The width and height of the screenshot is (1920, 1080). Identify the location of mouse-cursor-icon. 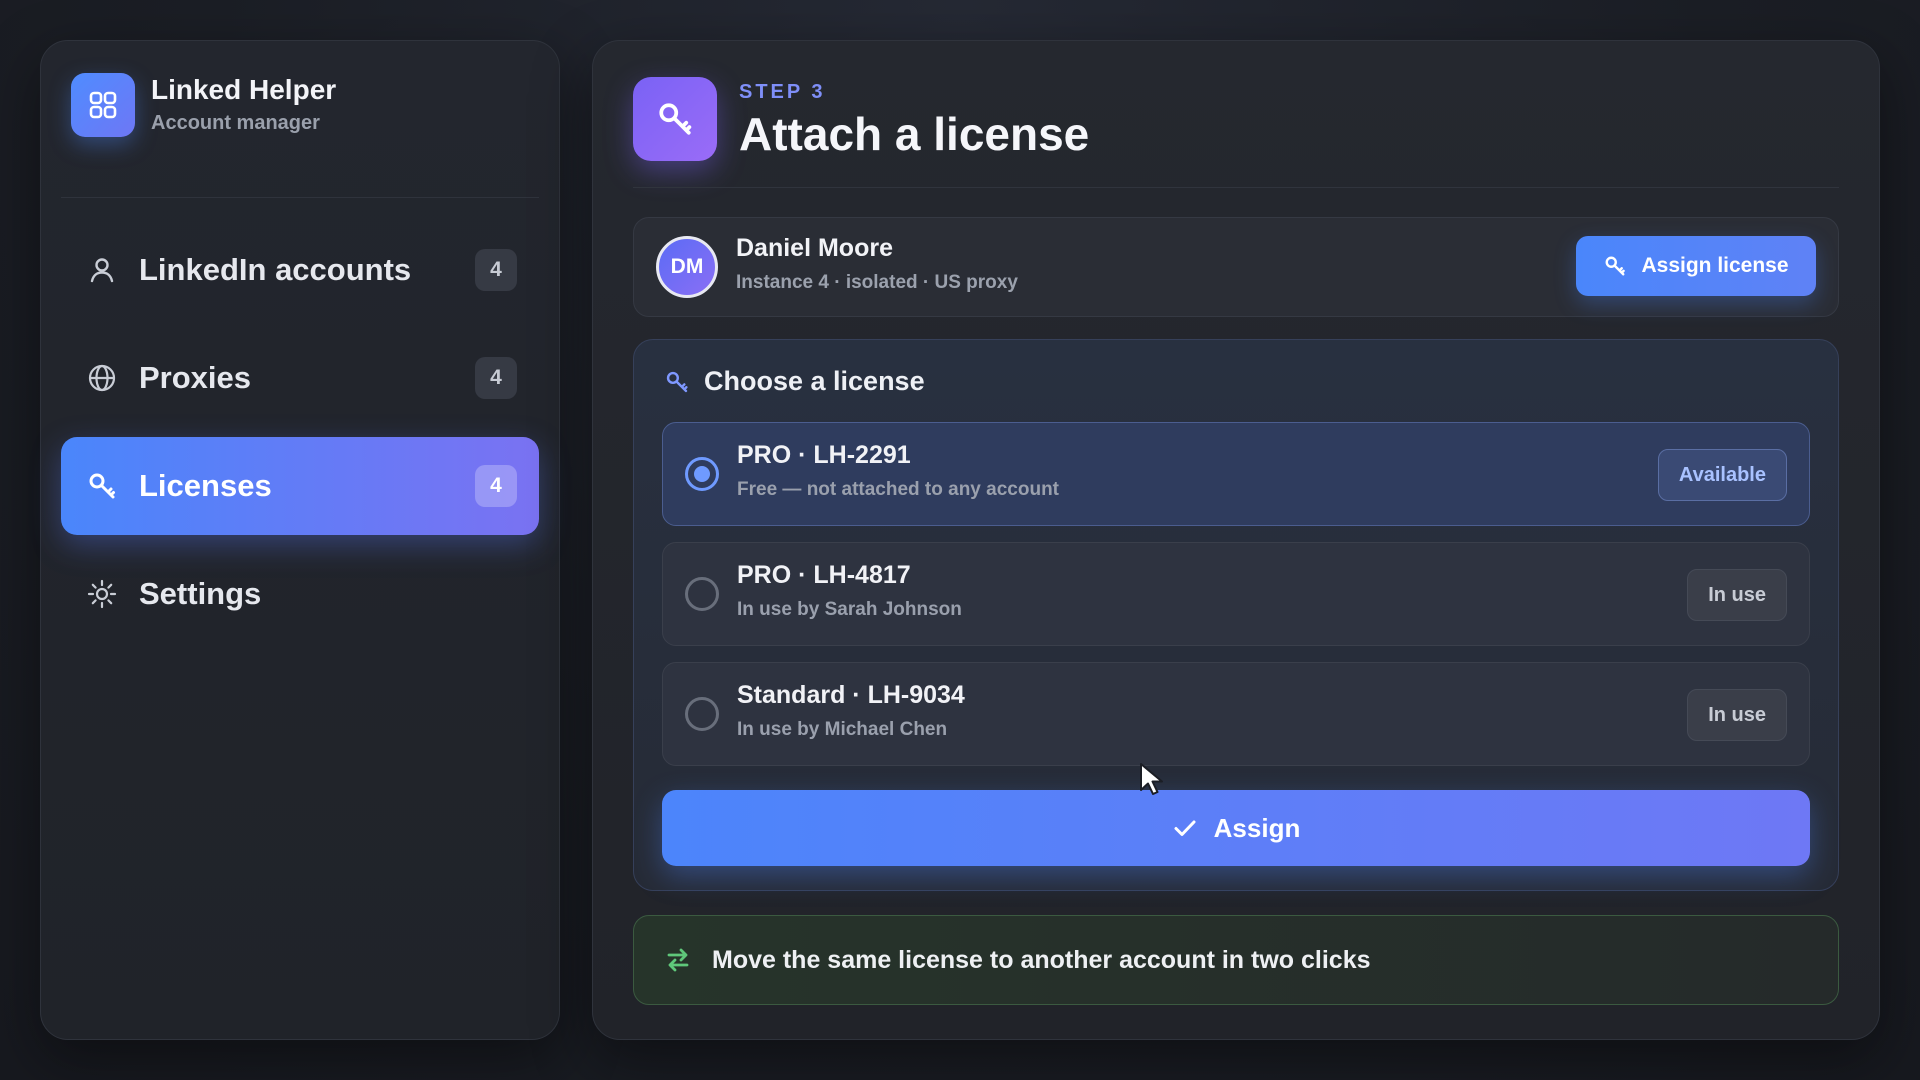
(1153, 782).